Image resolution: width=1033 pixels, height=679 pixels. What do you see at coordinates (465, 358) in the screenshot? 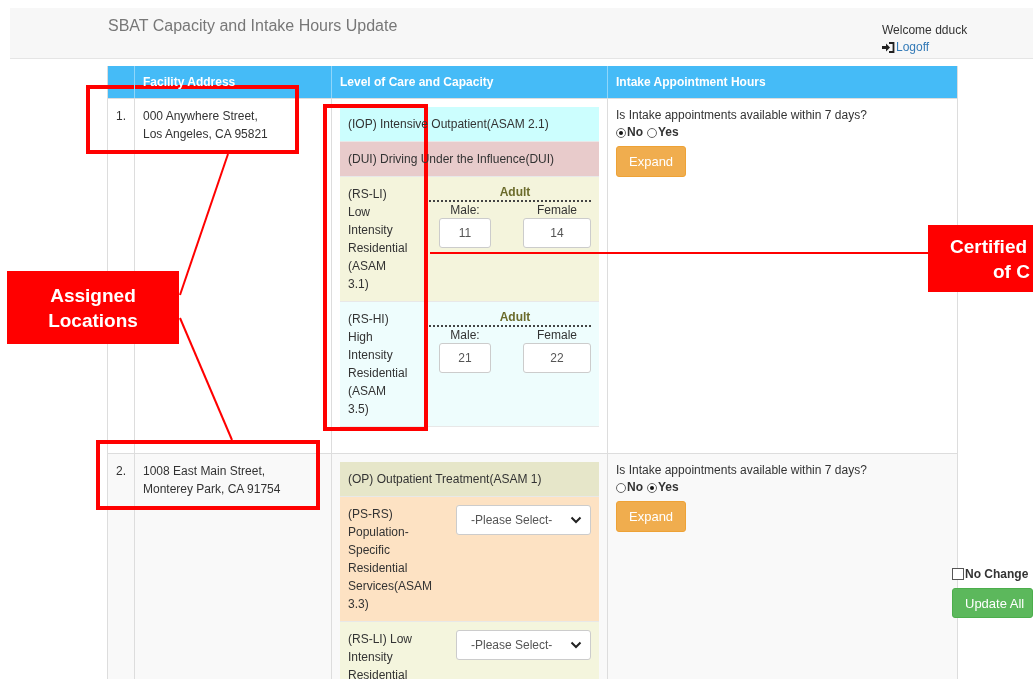
I see `male-capacity-field: 21` at bounding box center [465, 358].